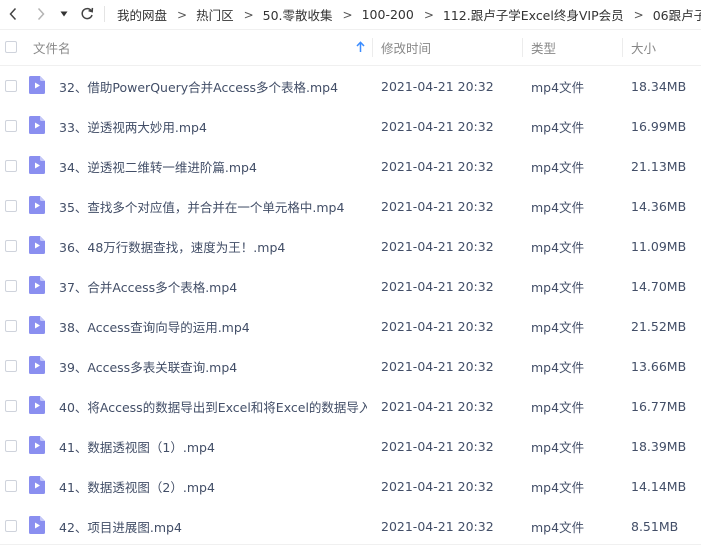 Image resolution: width=701 pixels, height=547 pixels. Describe the element at coordinates (388, 14) in the screenshot. I see `breadcrumb-item: 100-200` at that location.